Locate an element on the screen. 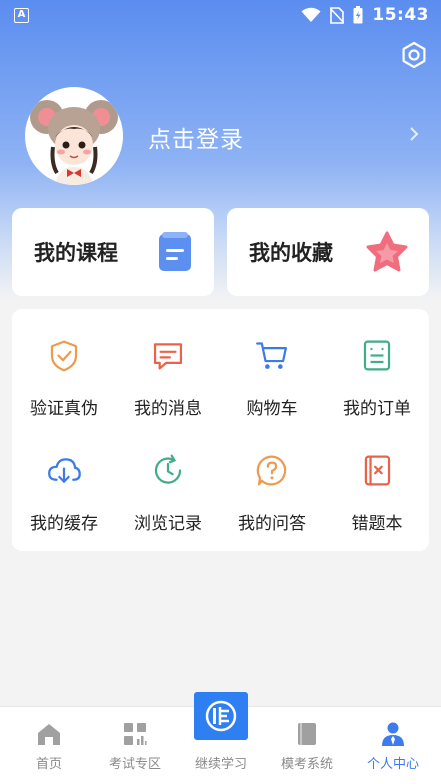 Image resolution: width=441 pixels, height=784 pixels. grid-item-cart: 购物车 is located at coordinates (272, 364).